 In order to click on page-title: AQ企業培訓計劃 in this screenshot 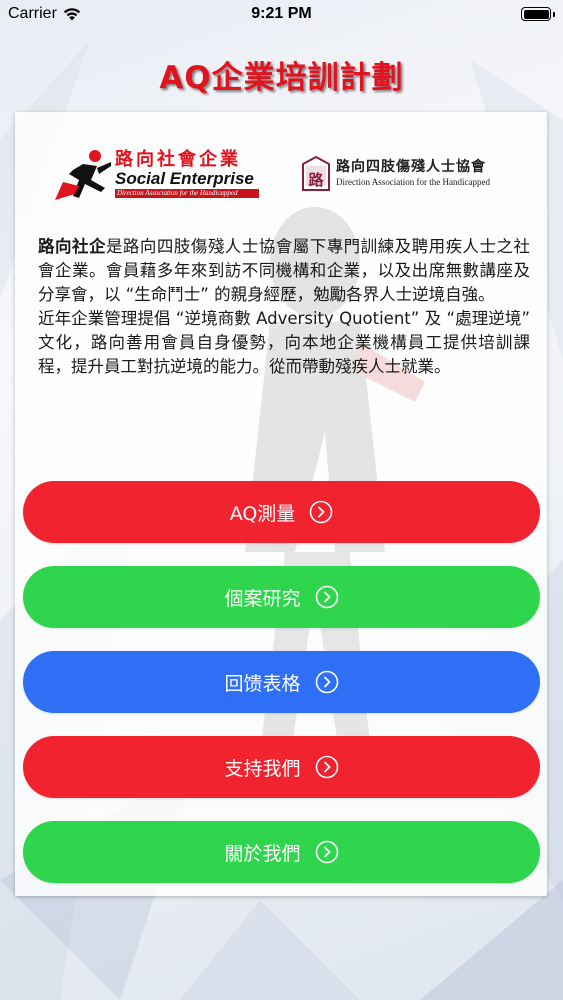, I will do `click(281, 78)`.